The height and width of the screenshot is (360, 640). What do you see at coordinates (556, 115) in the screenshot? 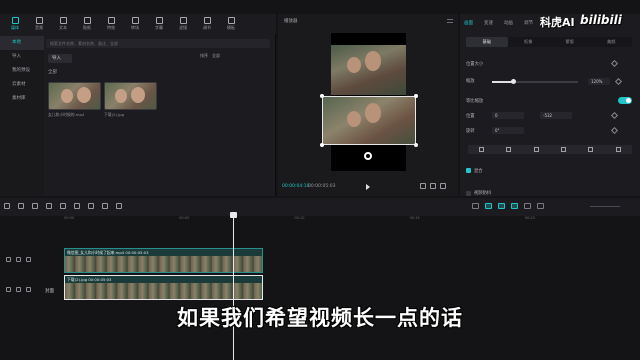
I see `position-y-input: -532` at bounding box center [556, 115].